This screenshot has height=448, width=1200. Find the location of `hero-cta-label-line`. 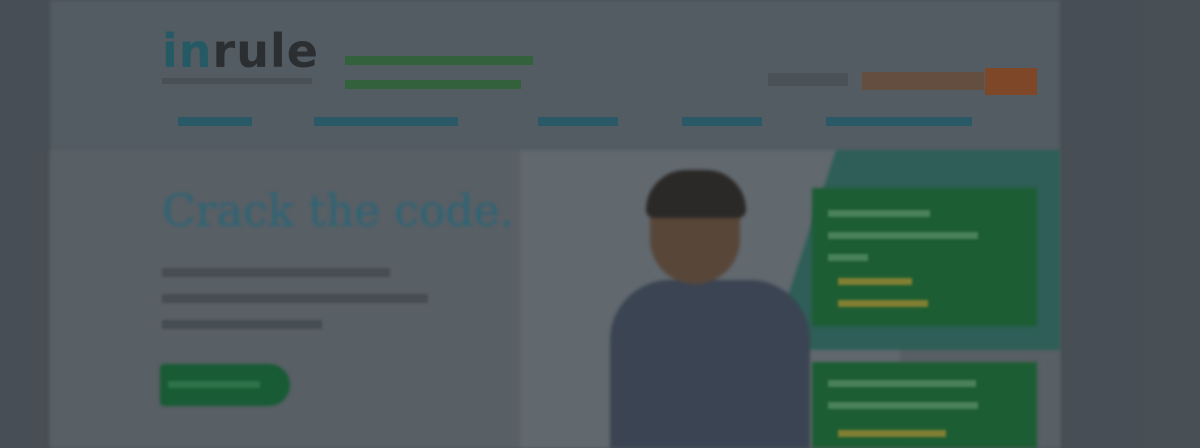

hero-cta-label-line is located at coordinates (214, 384).